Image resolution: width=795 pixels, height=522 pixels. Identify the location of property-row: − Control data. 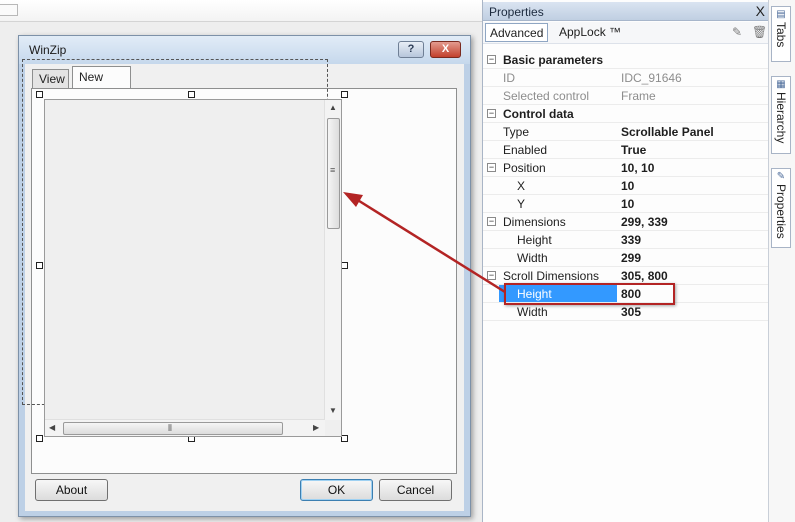
(626, 114).